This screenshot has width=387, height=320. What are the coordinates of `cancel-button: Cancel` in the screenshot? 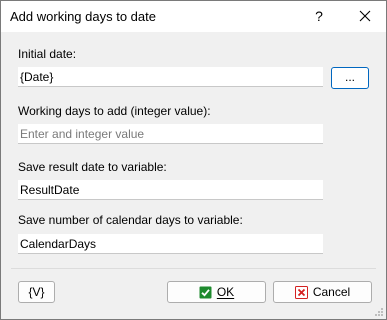 It's located at (322, 292).